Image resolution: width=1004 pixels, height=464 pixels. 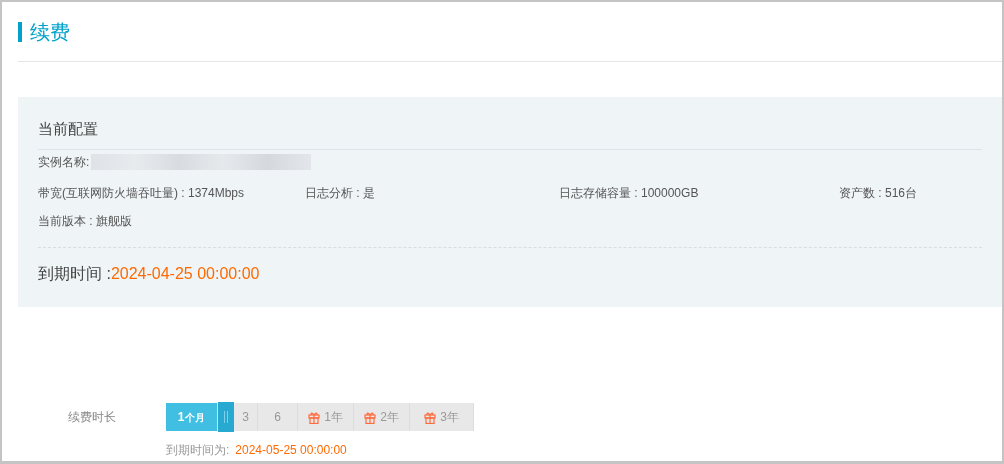 What do you see at coordinates (278, 417) in the screenshot?
I see `duration-option: 6` at bounding box center [278, 417].